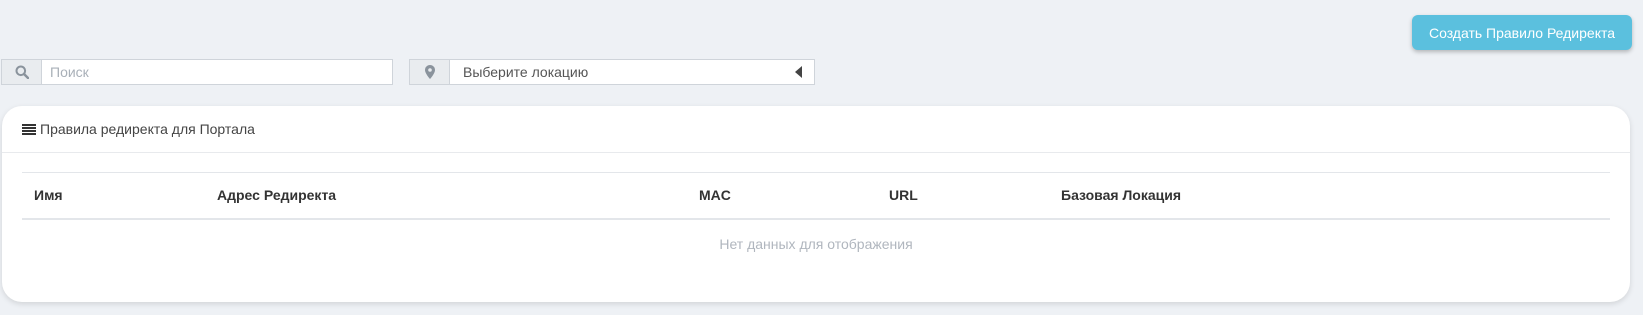 This screenshot has width=1643, height=315. I want to click on map-marker-icon, so click(430, 72).